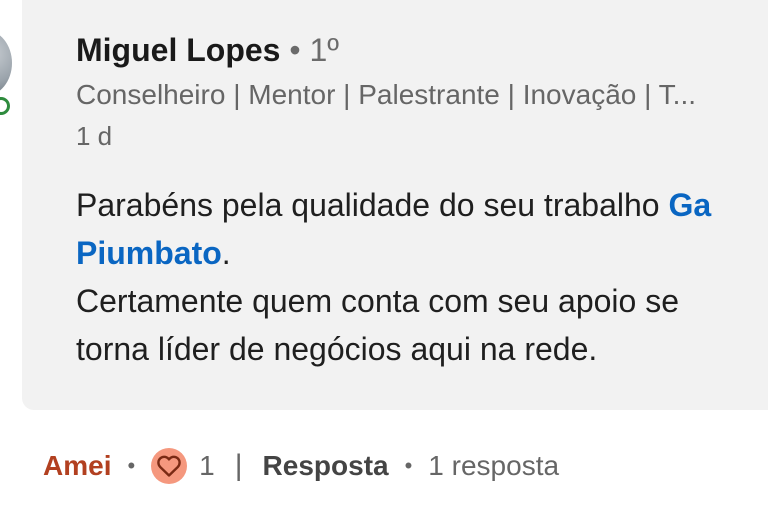 The image size is (768, 512). What do you see at coordinates (207, 466) in the screenshot?
I see `reaction-count: 1` at bounding box center [207, 466].